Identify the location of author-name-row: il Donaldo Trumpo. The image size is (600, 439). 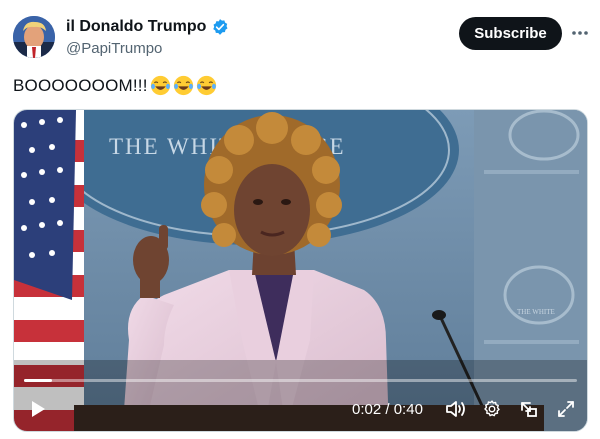
(147, 27).